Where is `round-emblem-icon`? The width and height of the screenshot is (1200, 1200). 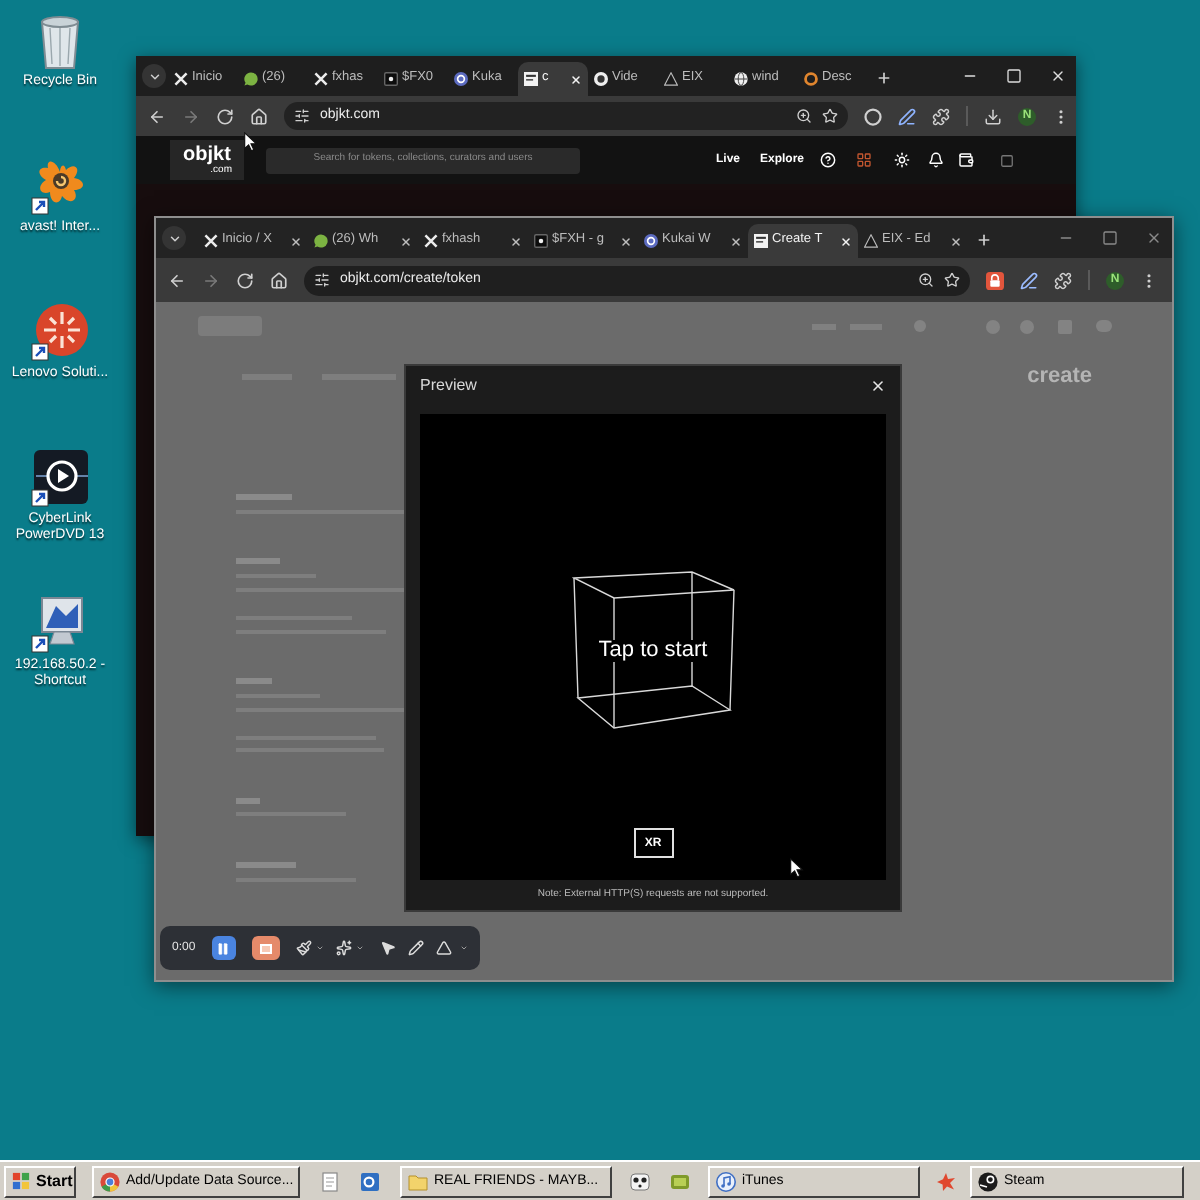 round-emblem-icon is located at coordinates (60, 332).